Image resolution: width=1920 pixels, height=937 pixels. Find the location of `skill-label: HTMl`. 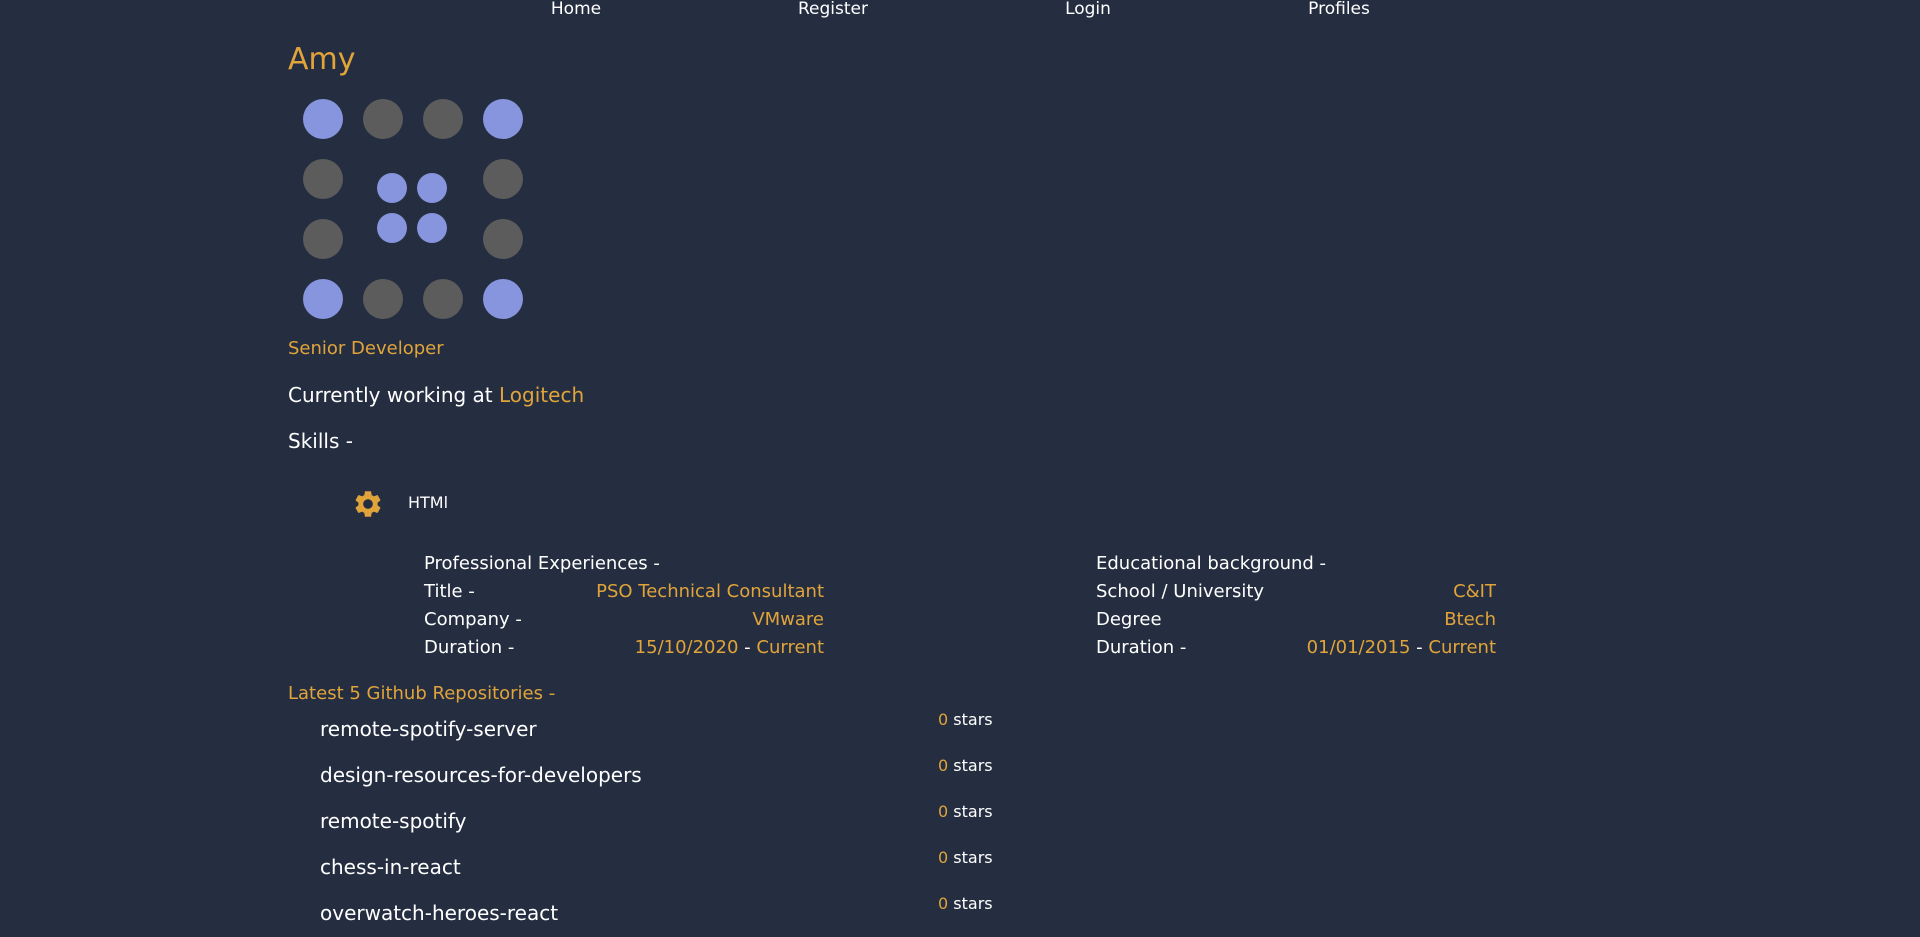

skill-label: HTMl is located at coordinates (428, 502).